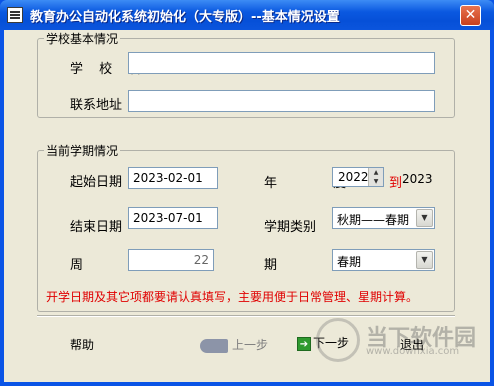  I want to click on spin-up-icon: ▲, so click(376, 172).